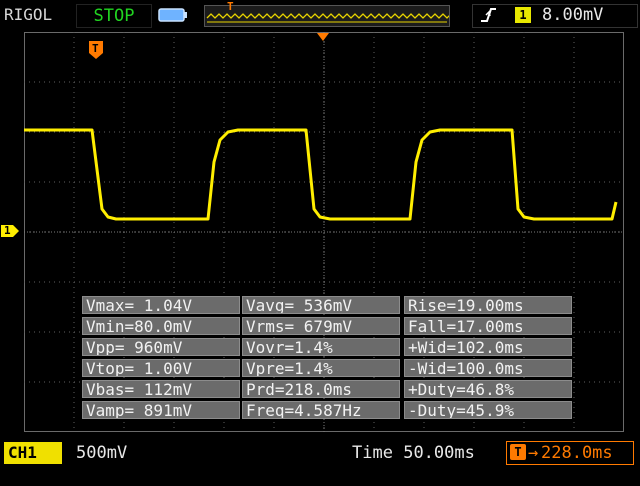 This screenshot has height=486, width=640. Describe the element at coordinates (12, 475) in the screenshot. I see `dc-coupling-icon` at that location.